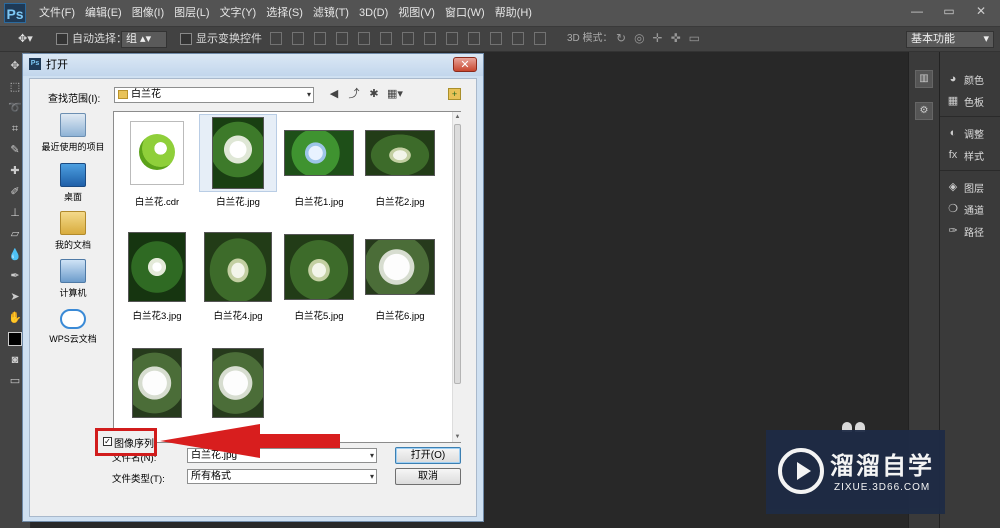 The image size is (1000, 528). Describe the element at coordinates (513, 13) in the screenshot. I see `menu-help: 帮助(H)` at that location.